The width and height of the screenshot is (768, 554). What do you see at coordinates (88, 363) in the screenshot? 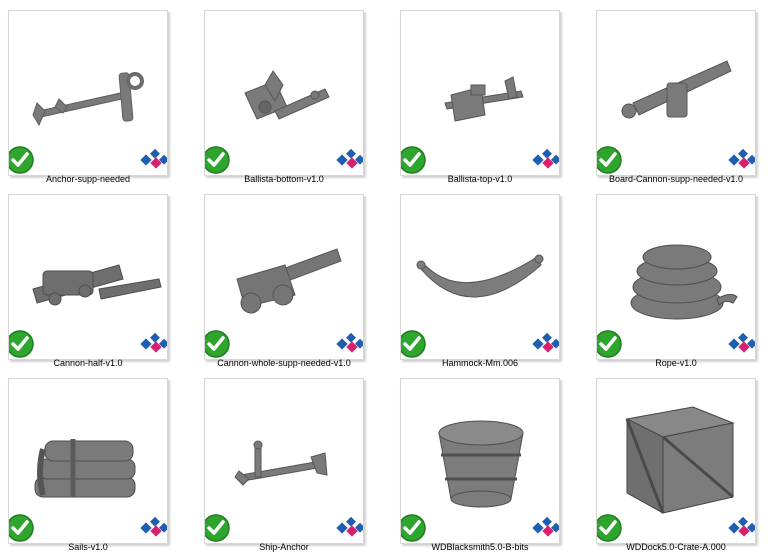
I see `file-name-label: Cannon-half-v1.0` at bounding box center [88, 363].